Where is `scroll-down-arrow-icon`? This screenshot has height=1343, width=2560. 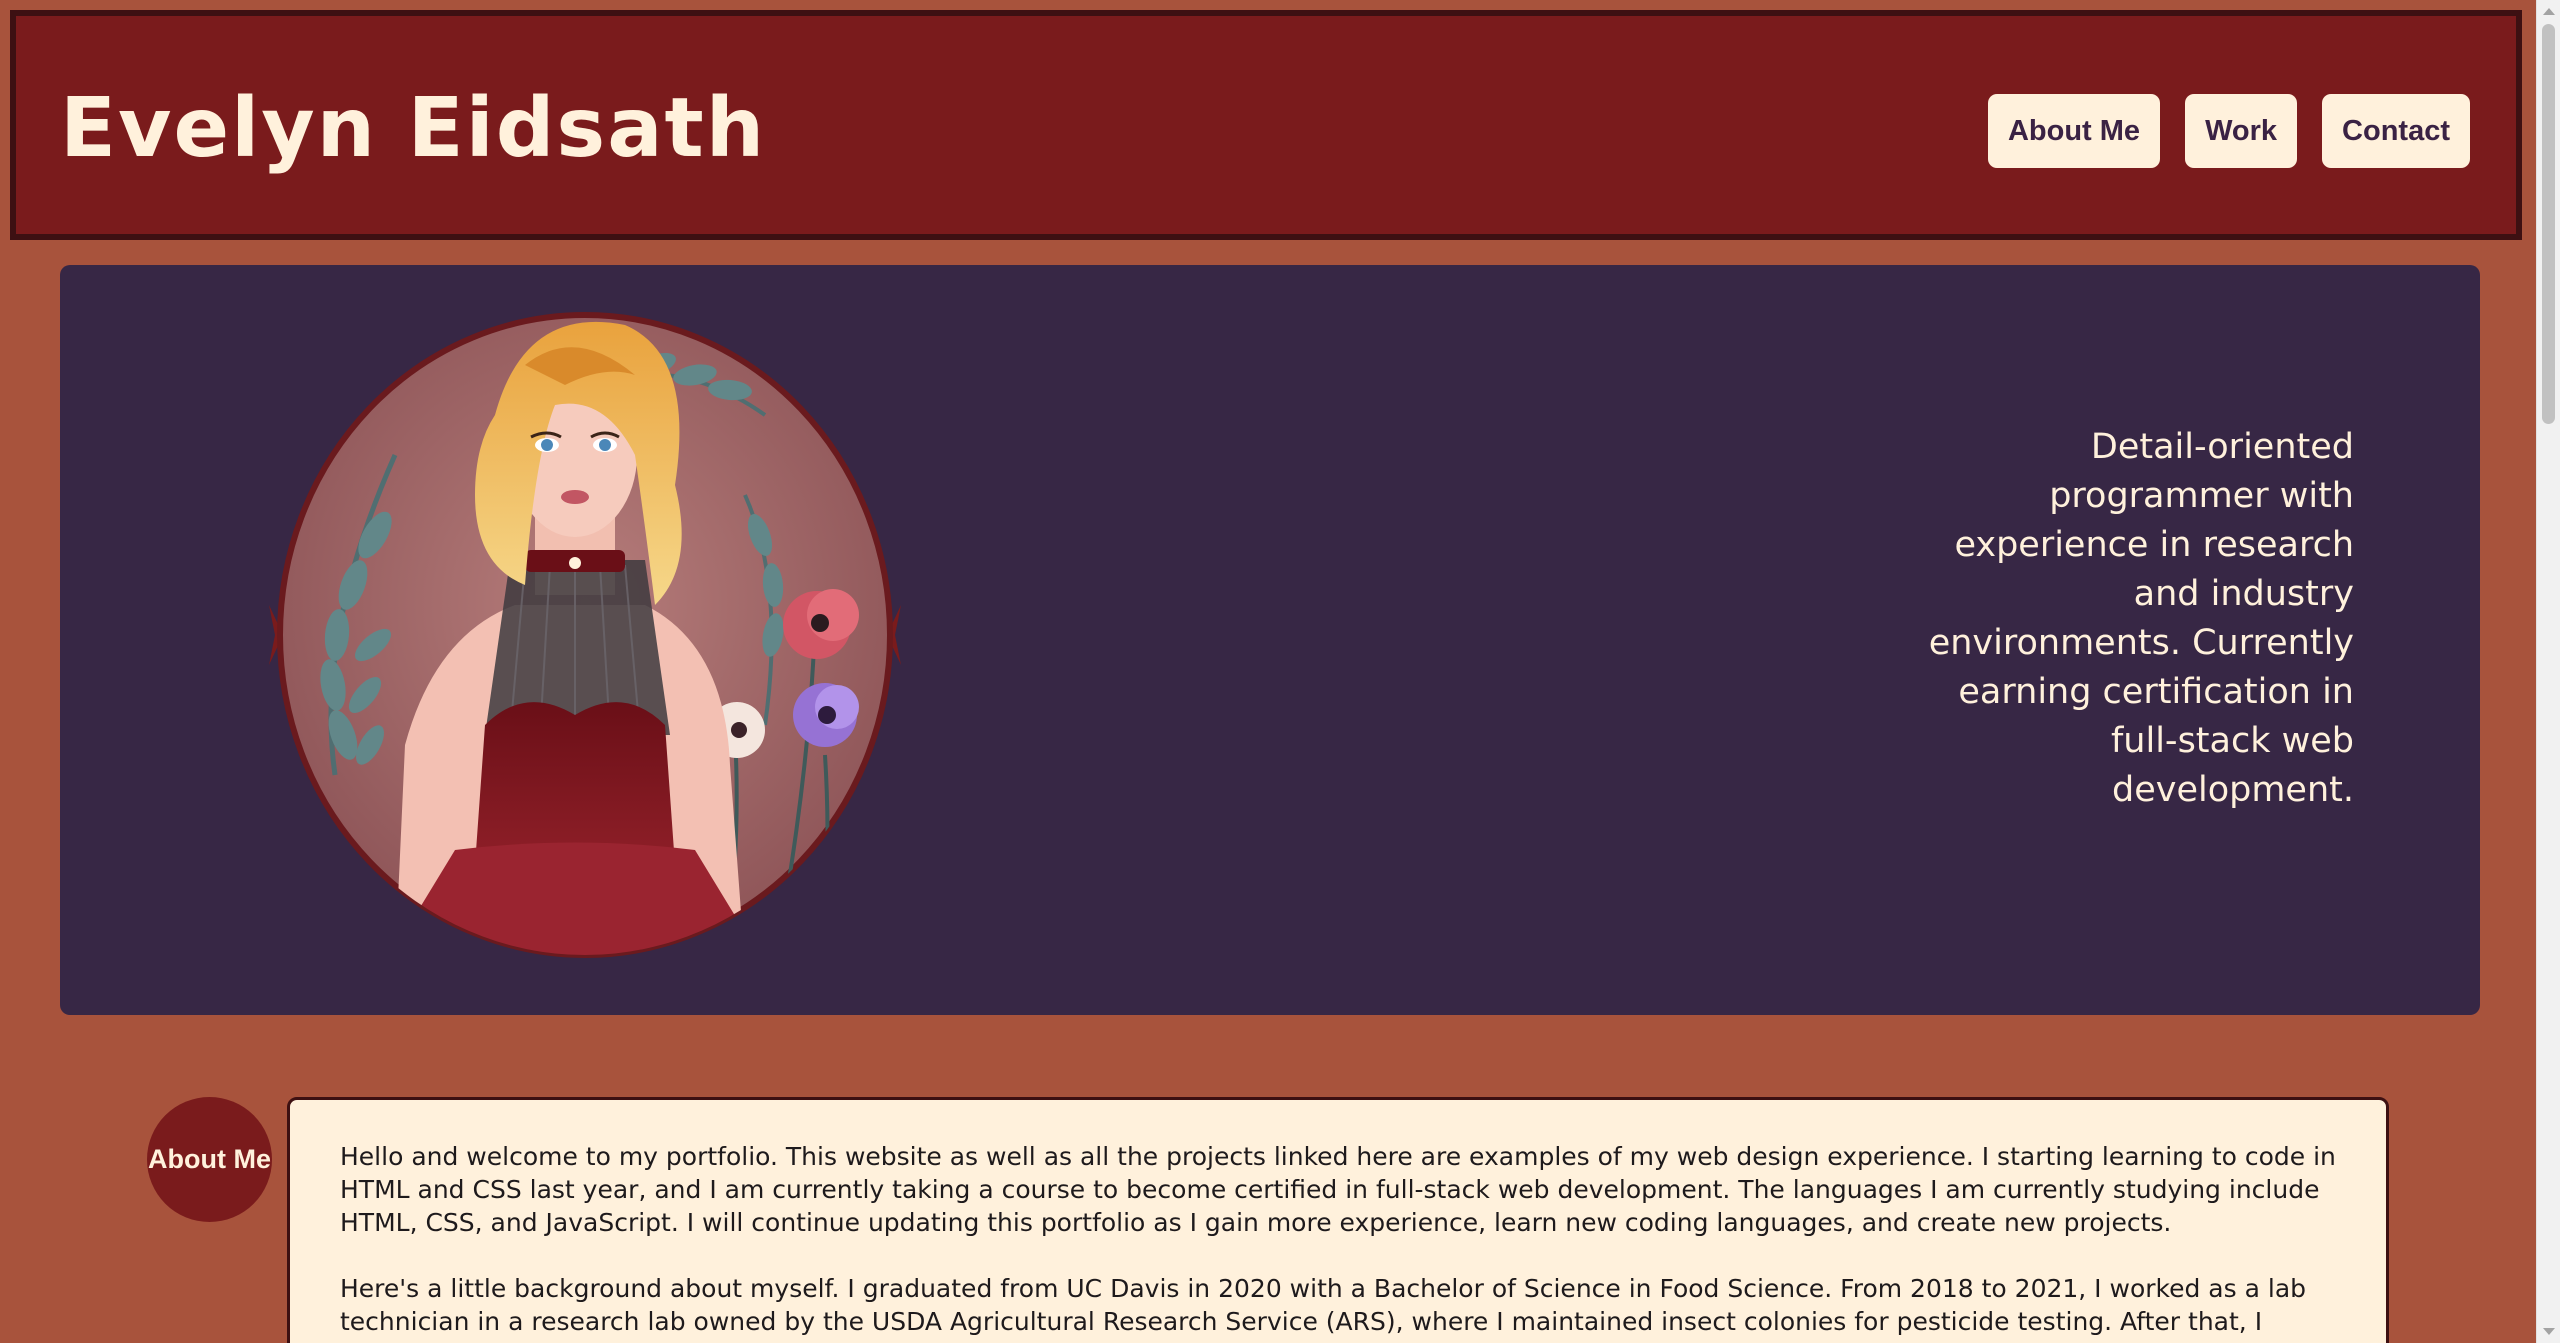
scroll-down-arrow-icon is located at coordinates (2549, 1331).